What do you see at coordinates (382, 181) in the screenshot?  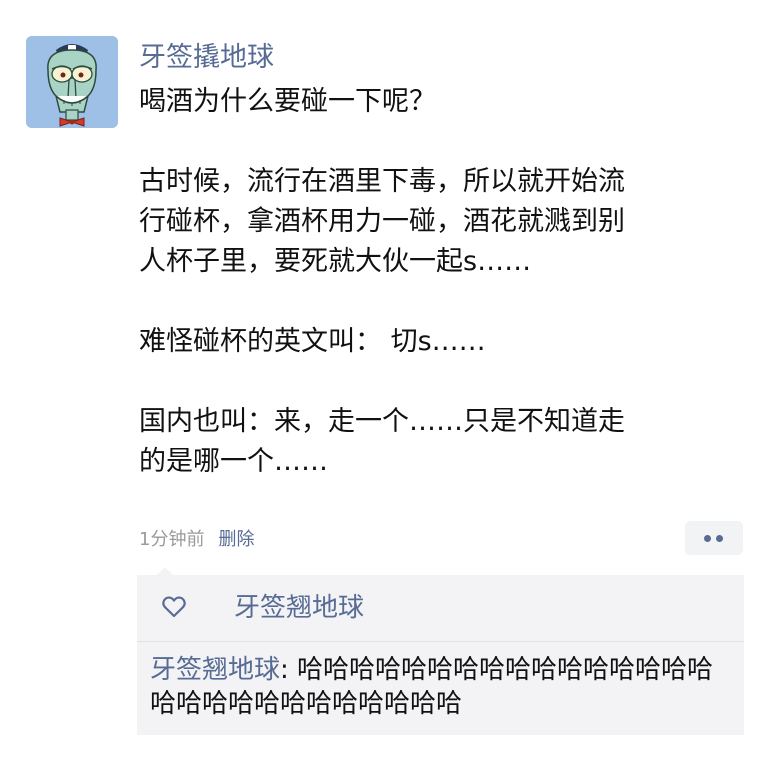 I see `post-text-line: 古时候，流行在酒里下毒，所以就开始流` at bounding box center [382, 181].